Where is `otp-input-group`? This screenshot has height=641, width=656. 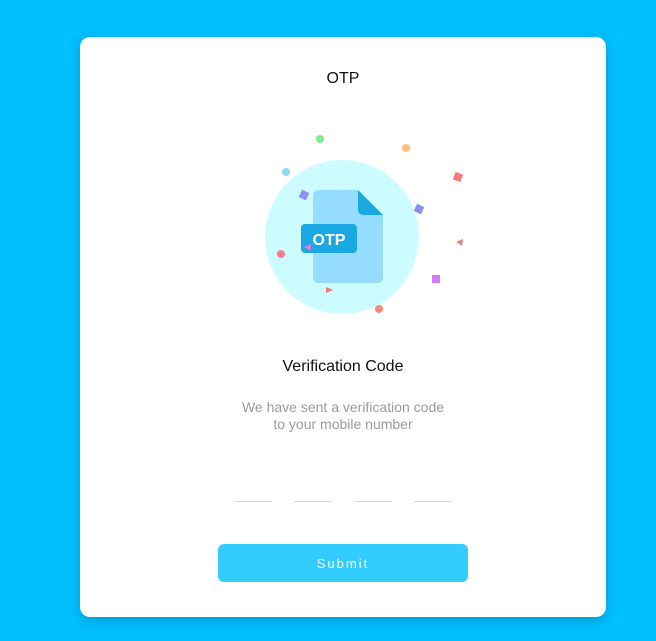 otp-input-group is located at coordinates (344, 494).